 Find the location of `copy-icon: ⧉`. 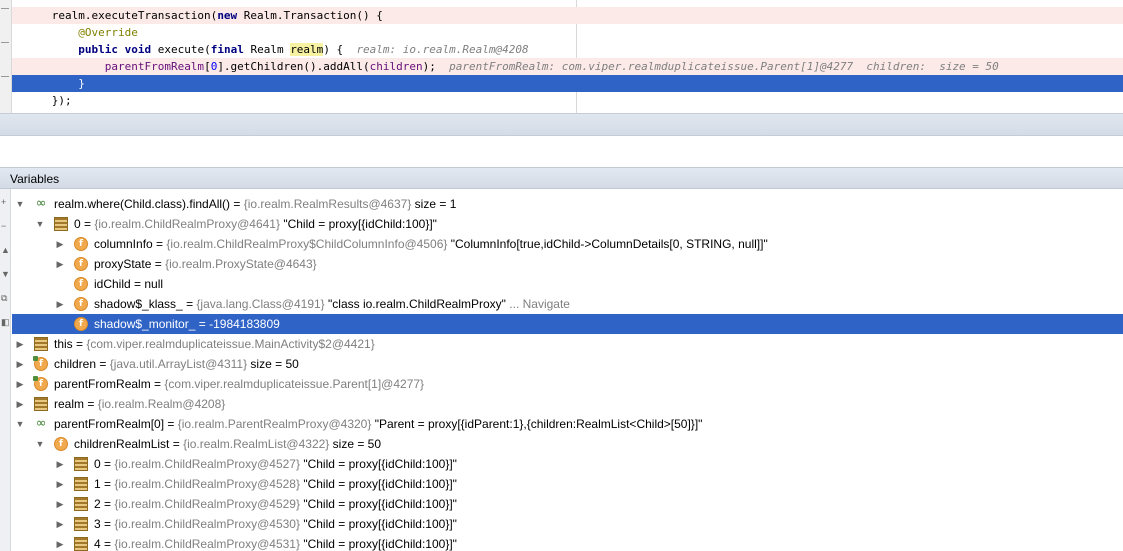

copy-icon: ⧉ is located at coordinates (5, 298).